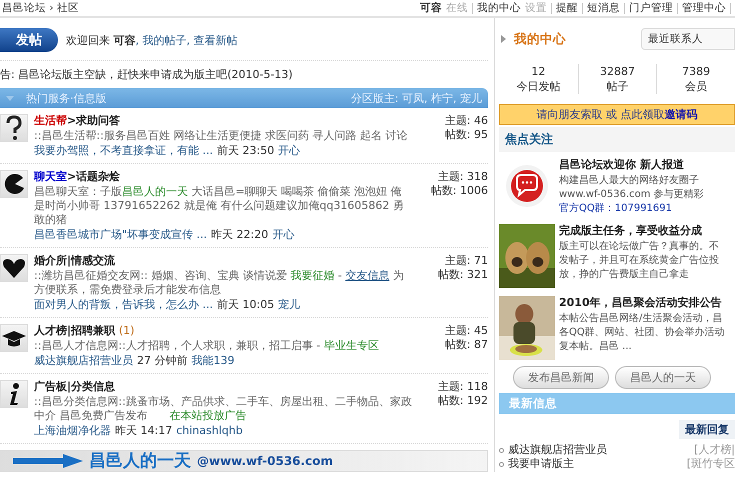  Describe the element at coordinates (557, 450) in the screenshot. I see `latest-link: 威达旗舰店招营业员` at that location.